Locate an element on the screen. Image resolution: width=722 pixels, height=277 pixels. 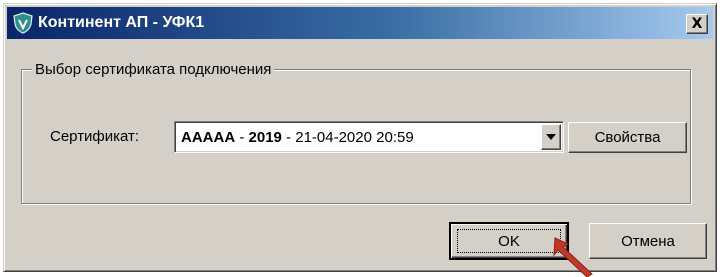
certificate-select: AAAAA - 2019 - 21-04-2020 20:59 is located at coordinates (369, 137).